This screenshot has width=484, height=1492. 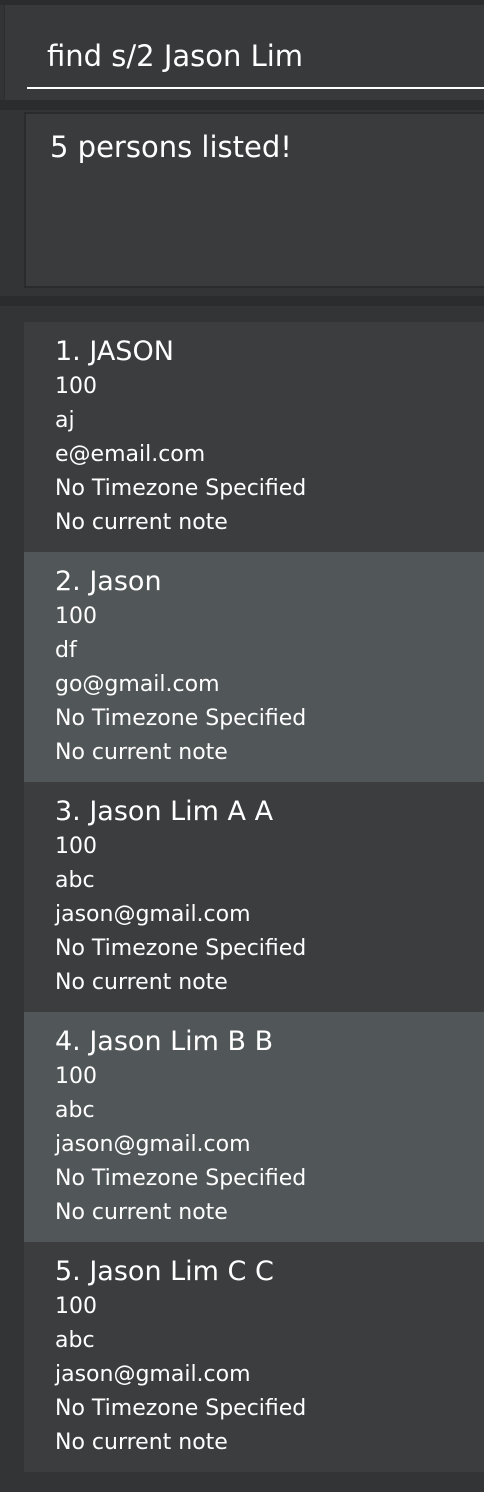 What do you see at coordinates (164, 1041) in the screenshot?
I see `person-name: 4. Jason Lim B B` at bounding box center [164, 1041].